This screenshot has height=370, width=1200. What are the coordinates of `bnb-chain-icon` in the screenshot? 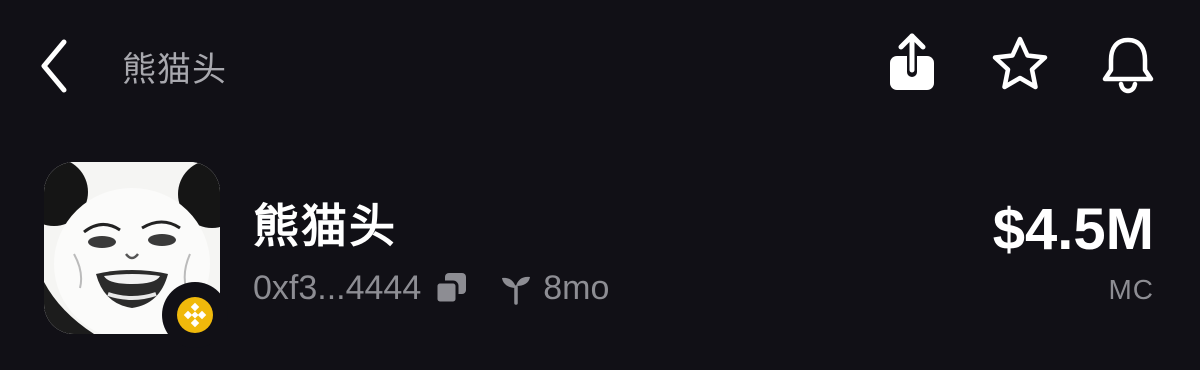 It's located at (195, 315).